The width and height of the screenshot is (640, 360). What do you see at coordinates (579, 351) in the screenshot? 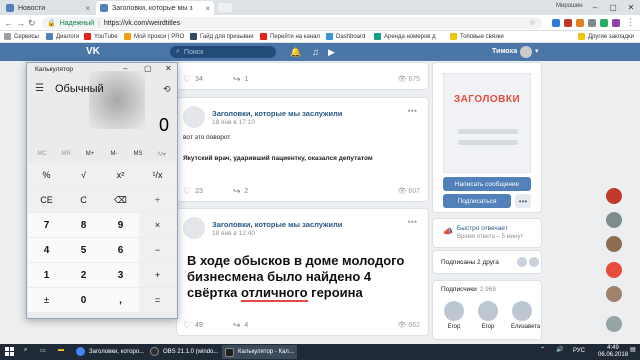
I see `language-indicator: РУС` at bounding box center [579, 351].